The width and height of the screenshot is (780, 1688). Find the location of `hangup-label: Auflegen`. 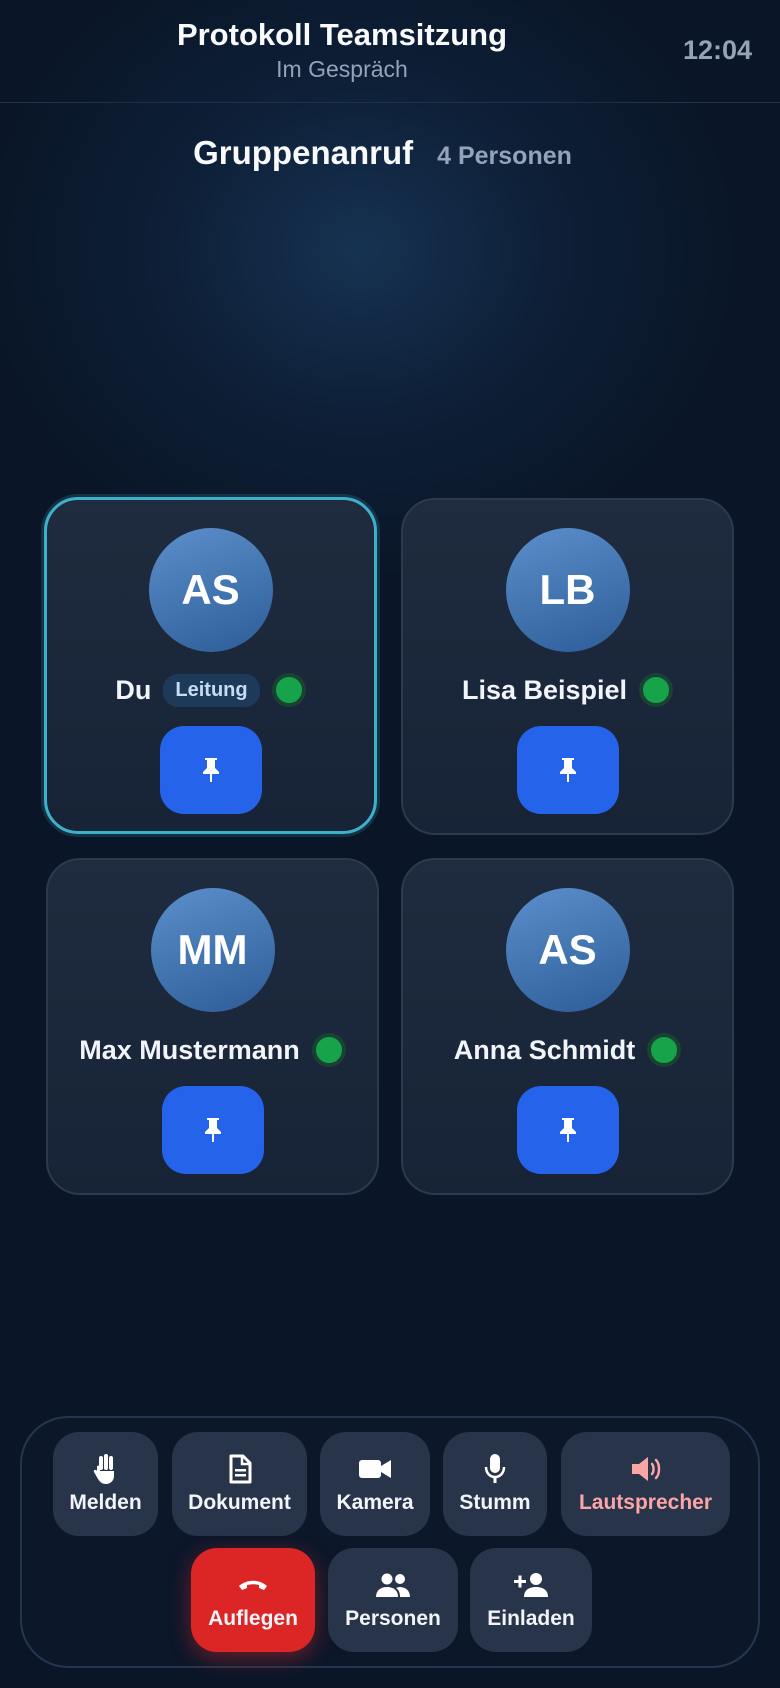

hangup-label: Auflegen is located at coordinates (253, 1618).